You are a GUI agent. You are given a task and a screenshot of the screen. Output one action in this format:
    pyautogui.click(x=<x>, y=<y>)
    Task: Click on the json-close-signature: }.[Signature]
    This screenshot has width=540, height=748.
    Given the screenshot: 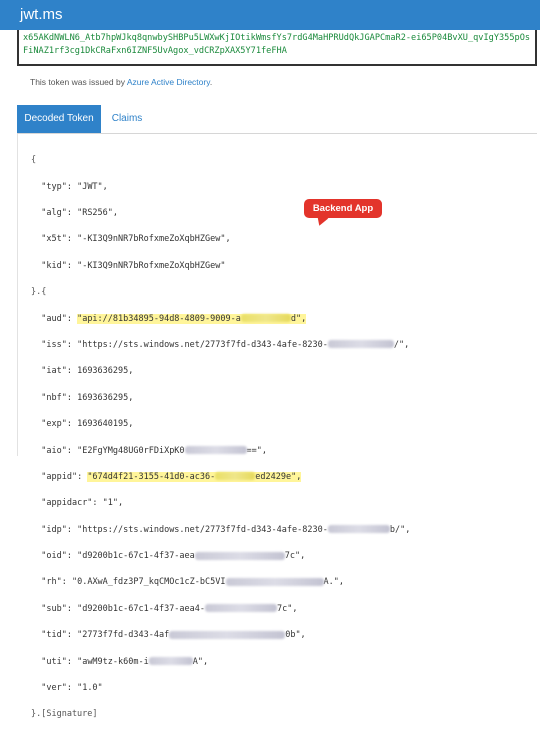 What is the action you would take?
    pyautogui.click(x=64, y=714)
    